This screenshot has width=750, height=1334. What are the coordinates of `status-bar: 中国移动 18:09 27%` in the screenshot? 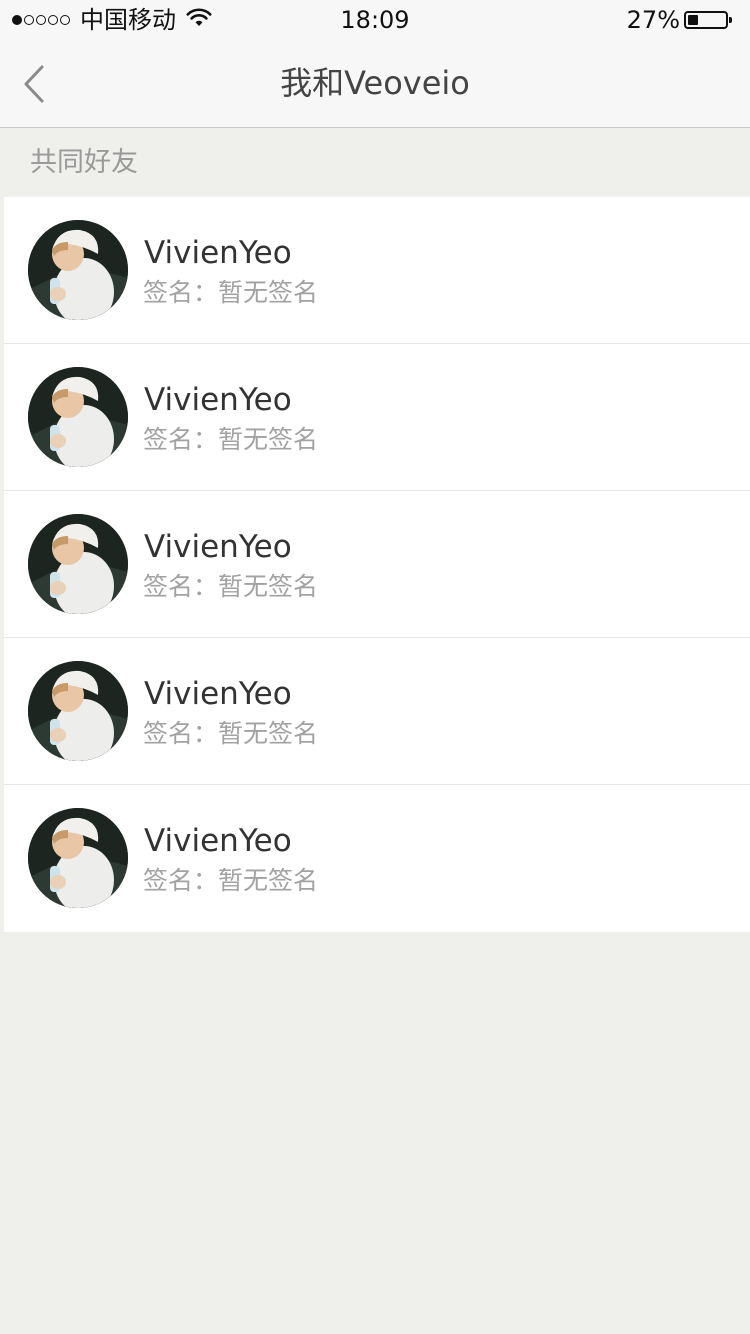 It's located at (375, 20).